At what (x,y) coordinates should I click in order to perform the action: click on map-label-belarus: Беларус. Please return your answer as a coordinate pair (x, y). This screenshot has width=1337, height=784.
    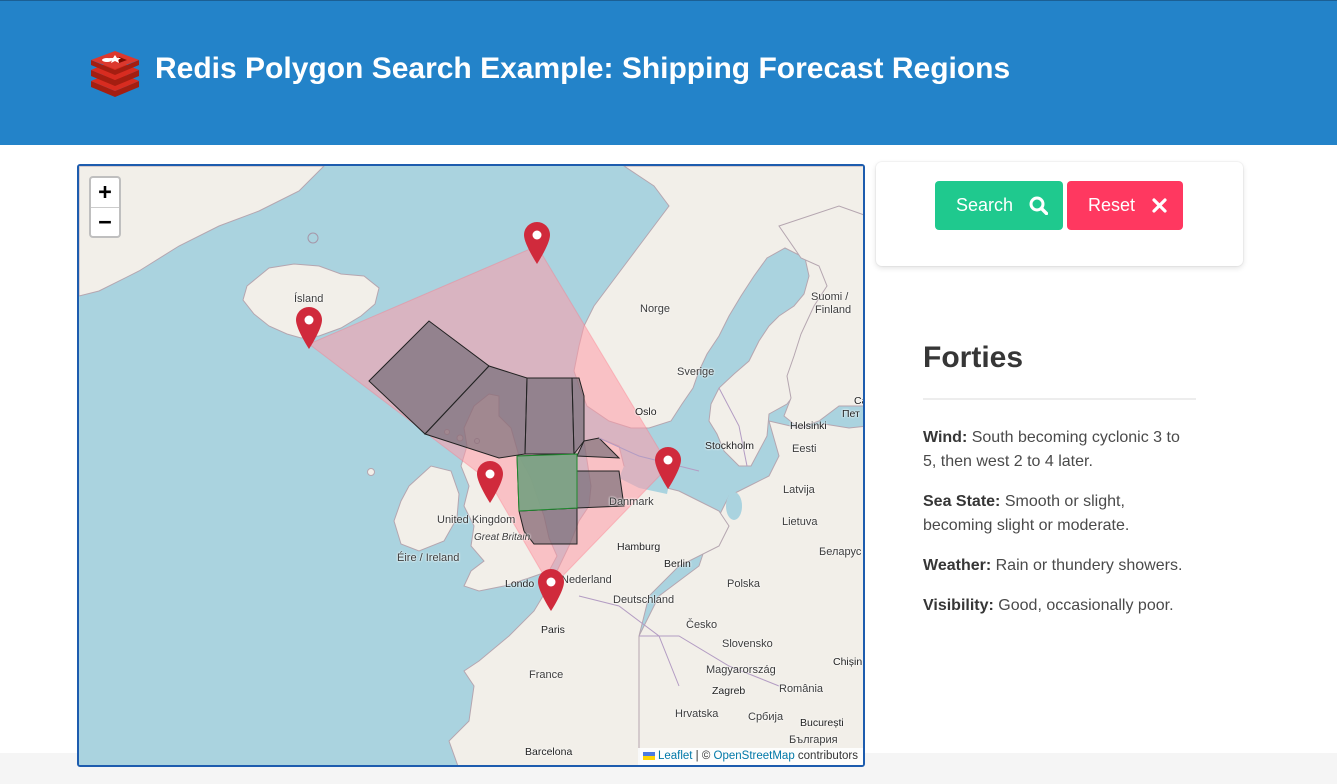
    Looking at the image, I should click on (840, 552).